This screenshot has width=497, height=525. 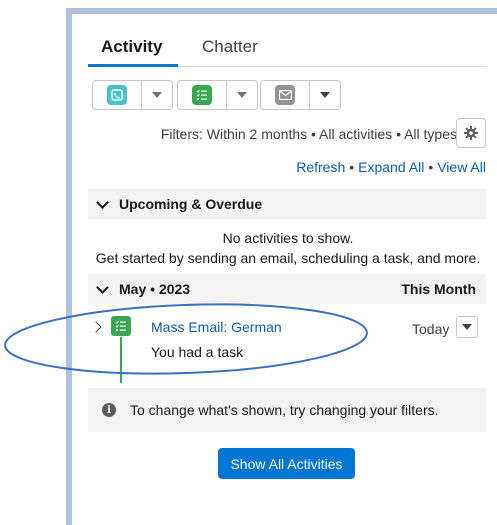 I want to click on upcoming-overdue-header: Upcoming & Overdue, so click(x=287, y=204).